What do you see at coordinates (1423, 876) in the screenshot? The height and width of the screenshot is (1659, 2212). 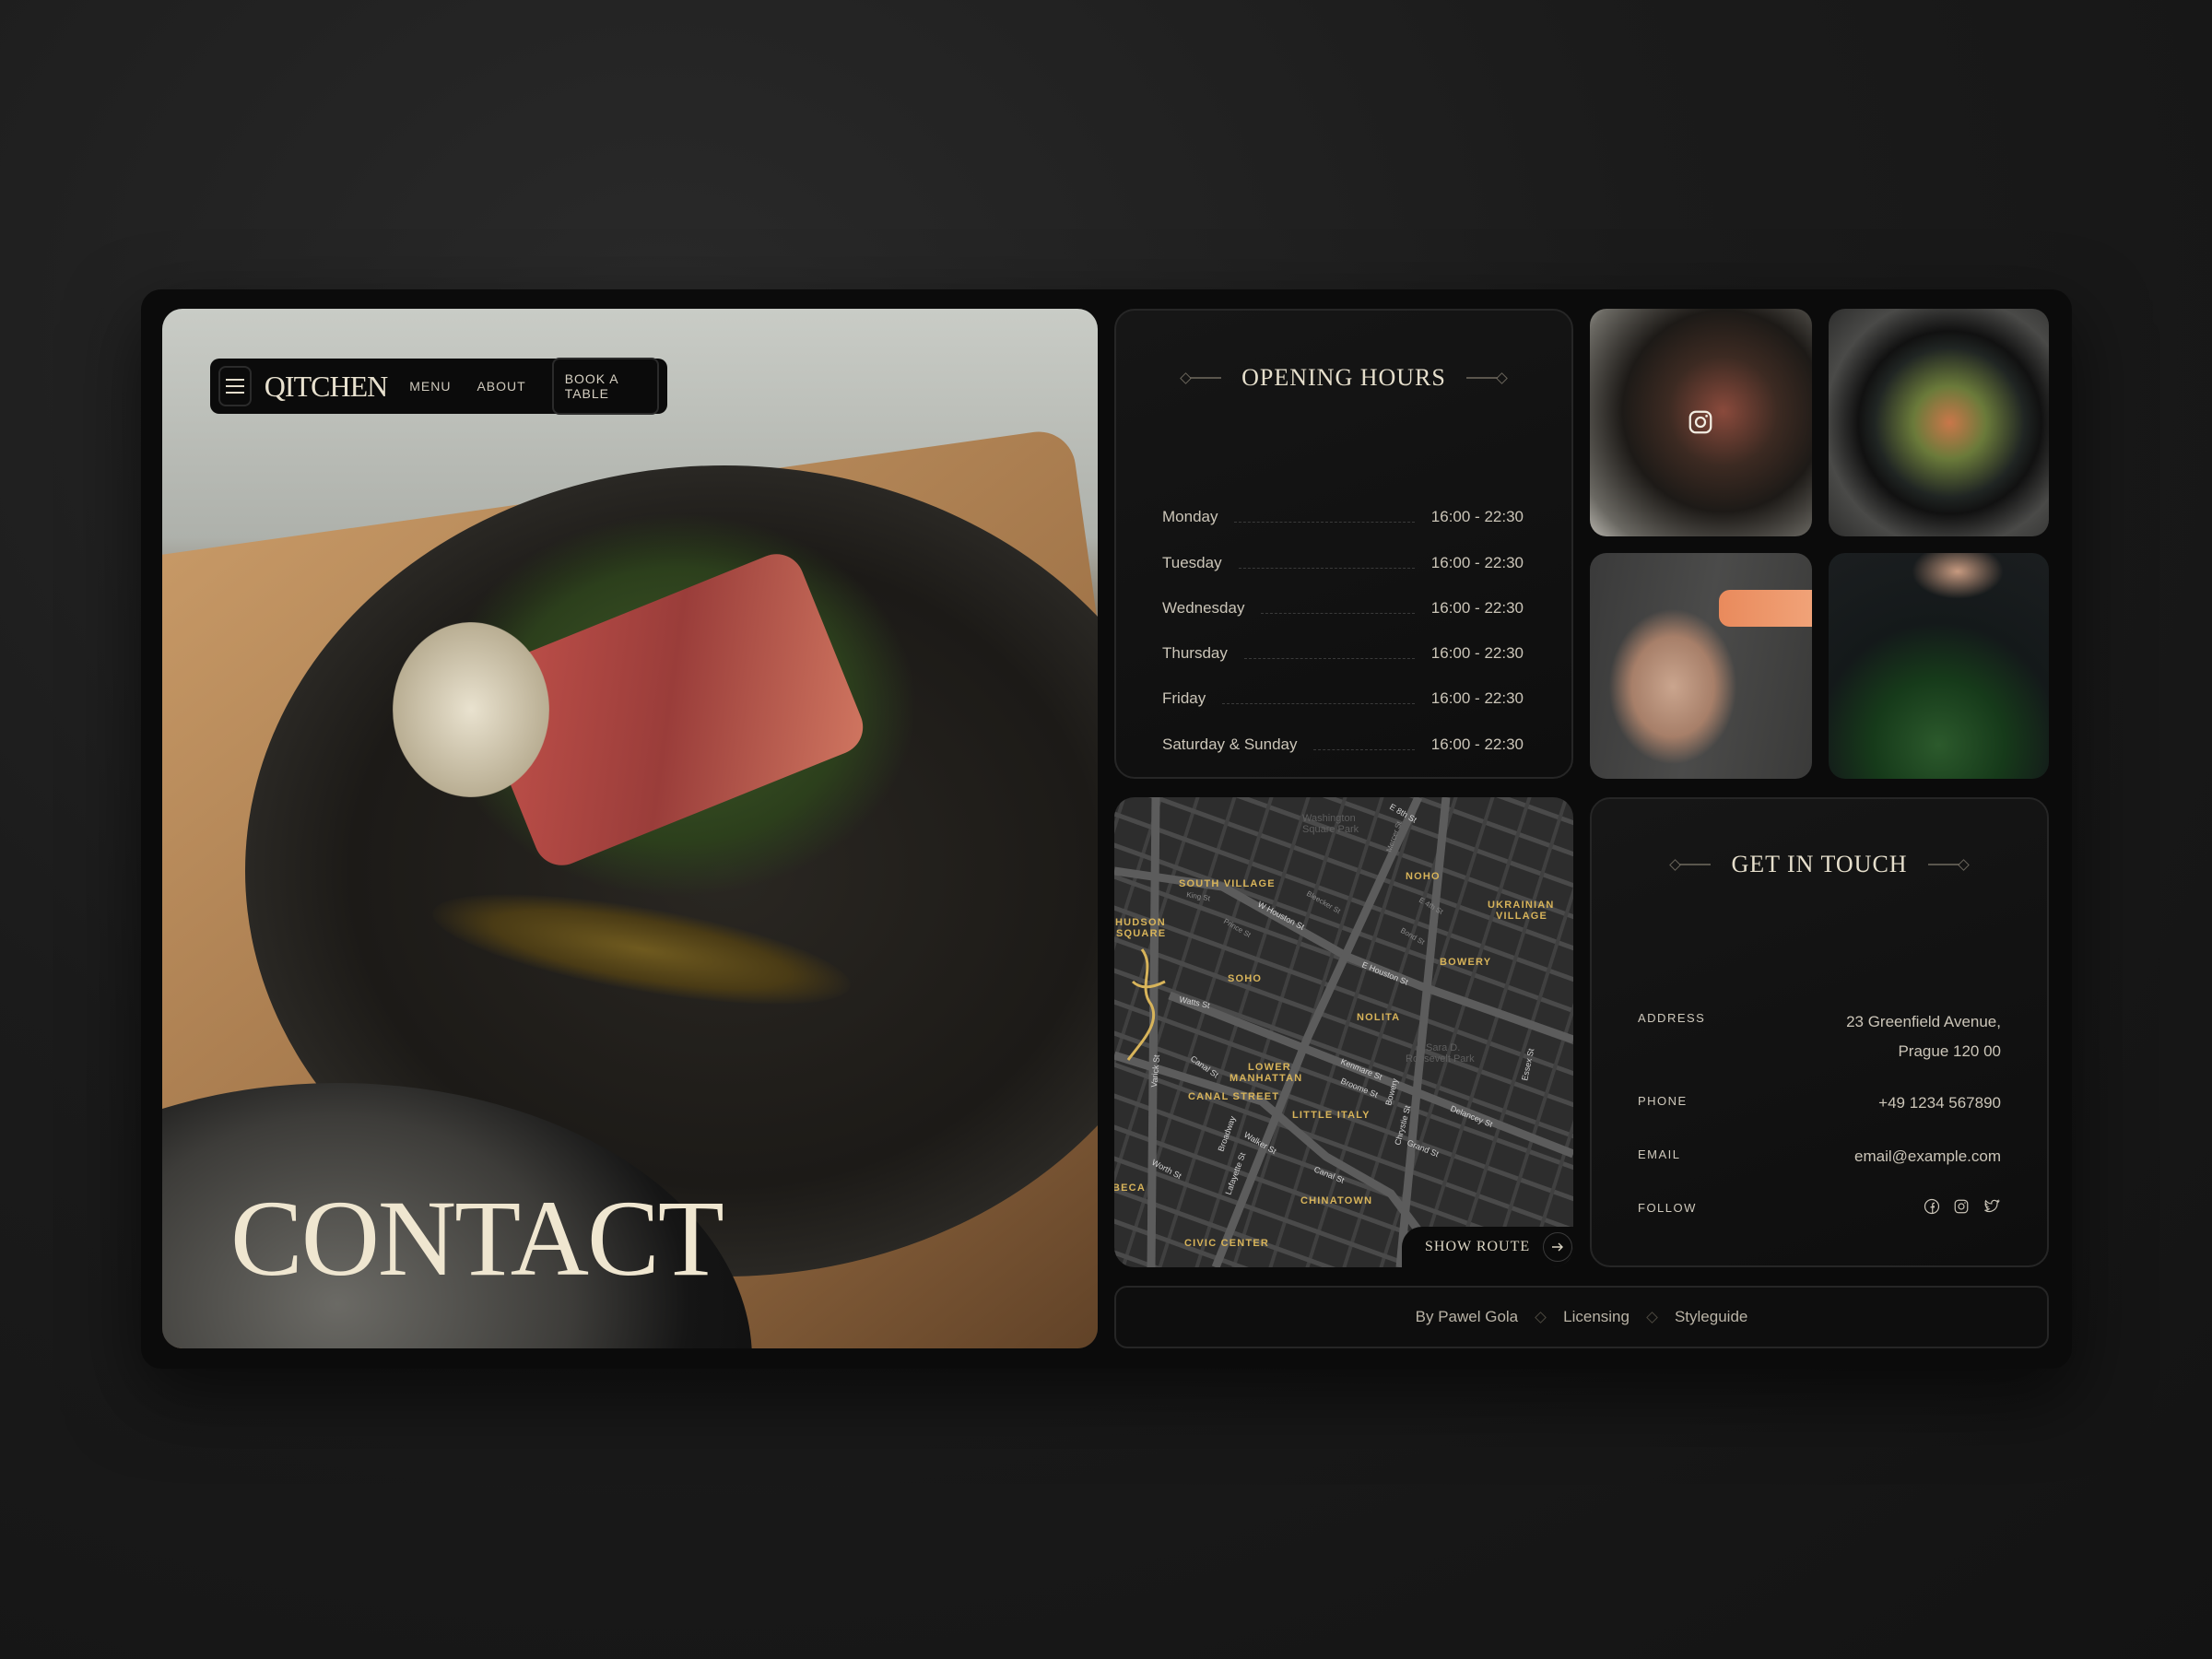 I see `map-label: NOHO` at bounding box center [1423, 876].